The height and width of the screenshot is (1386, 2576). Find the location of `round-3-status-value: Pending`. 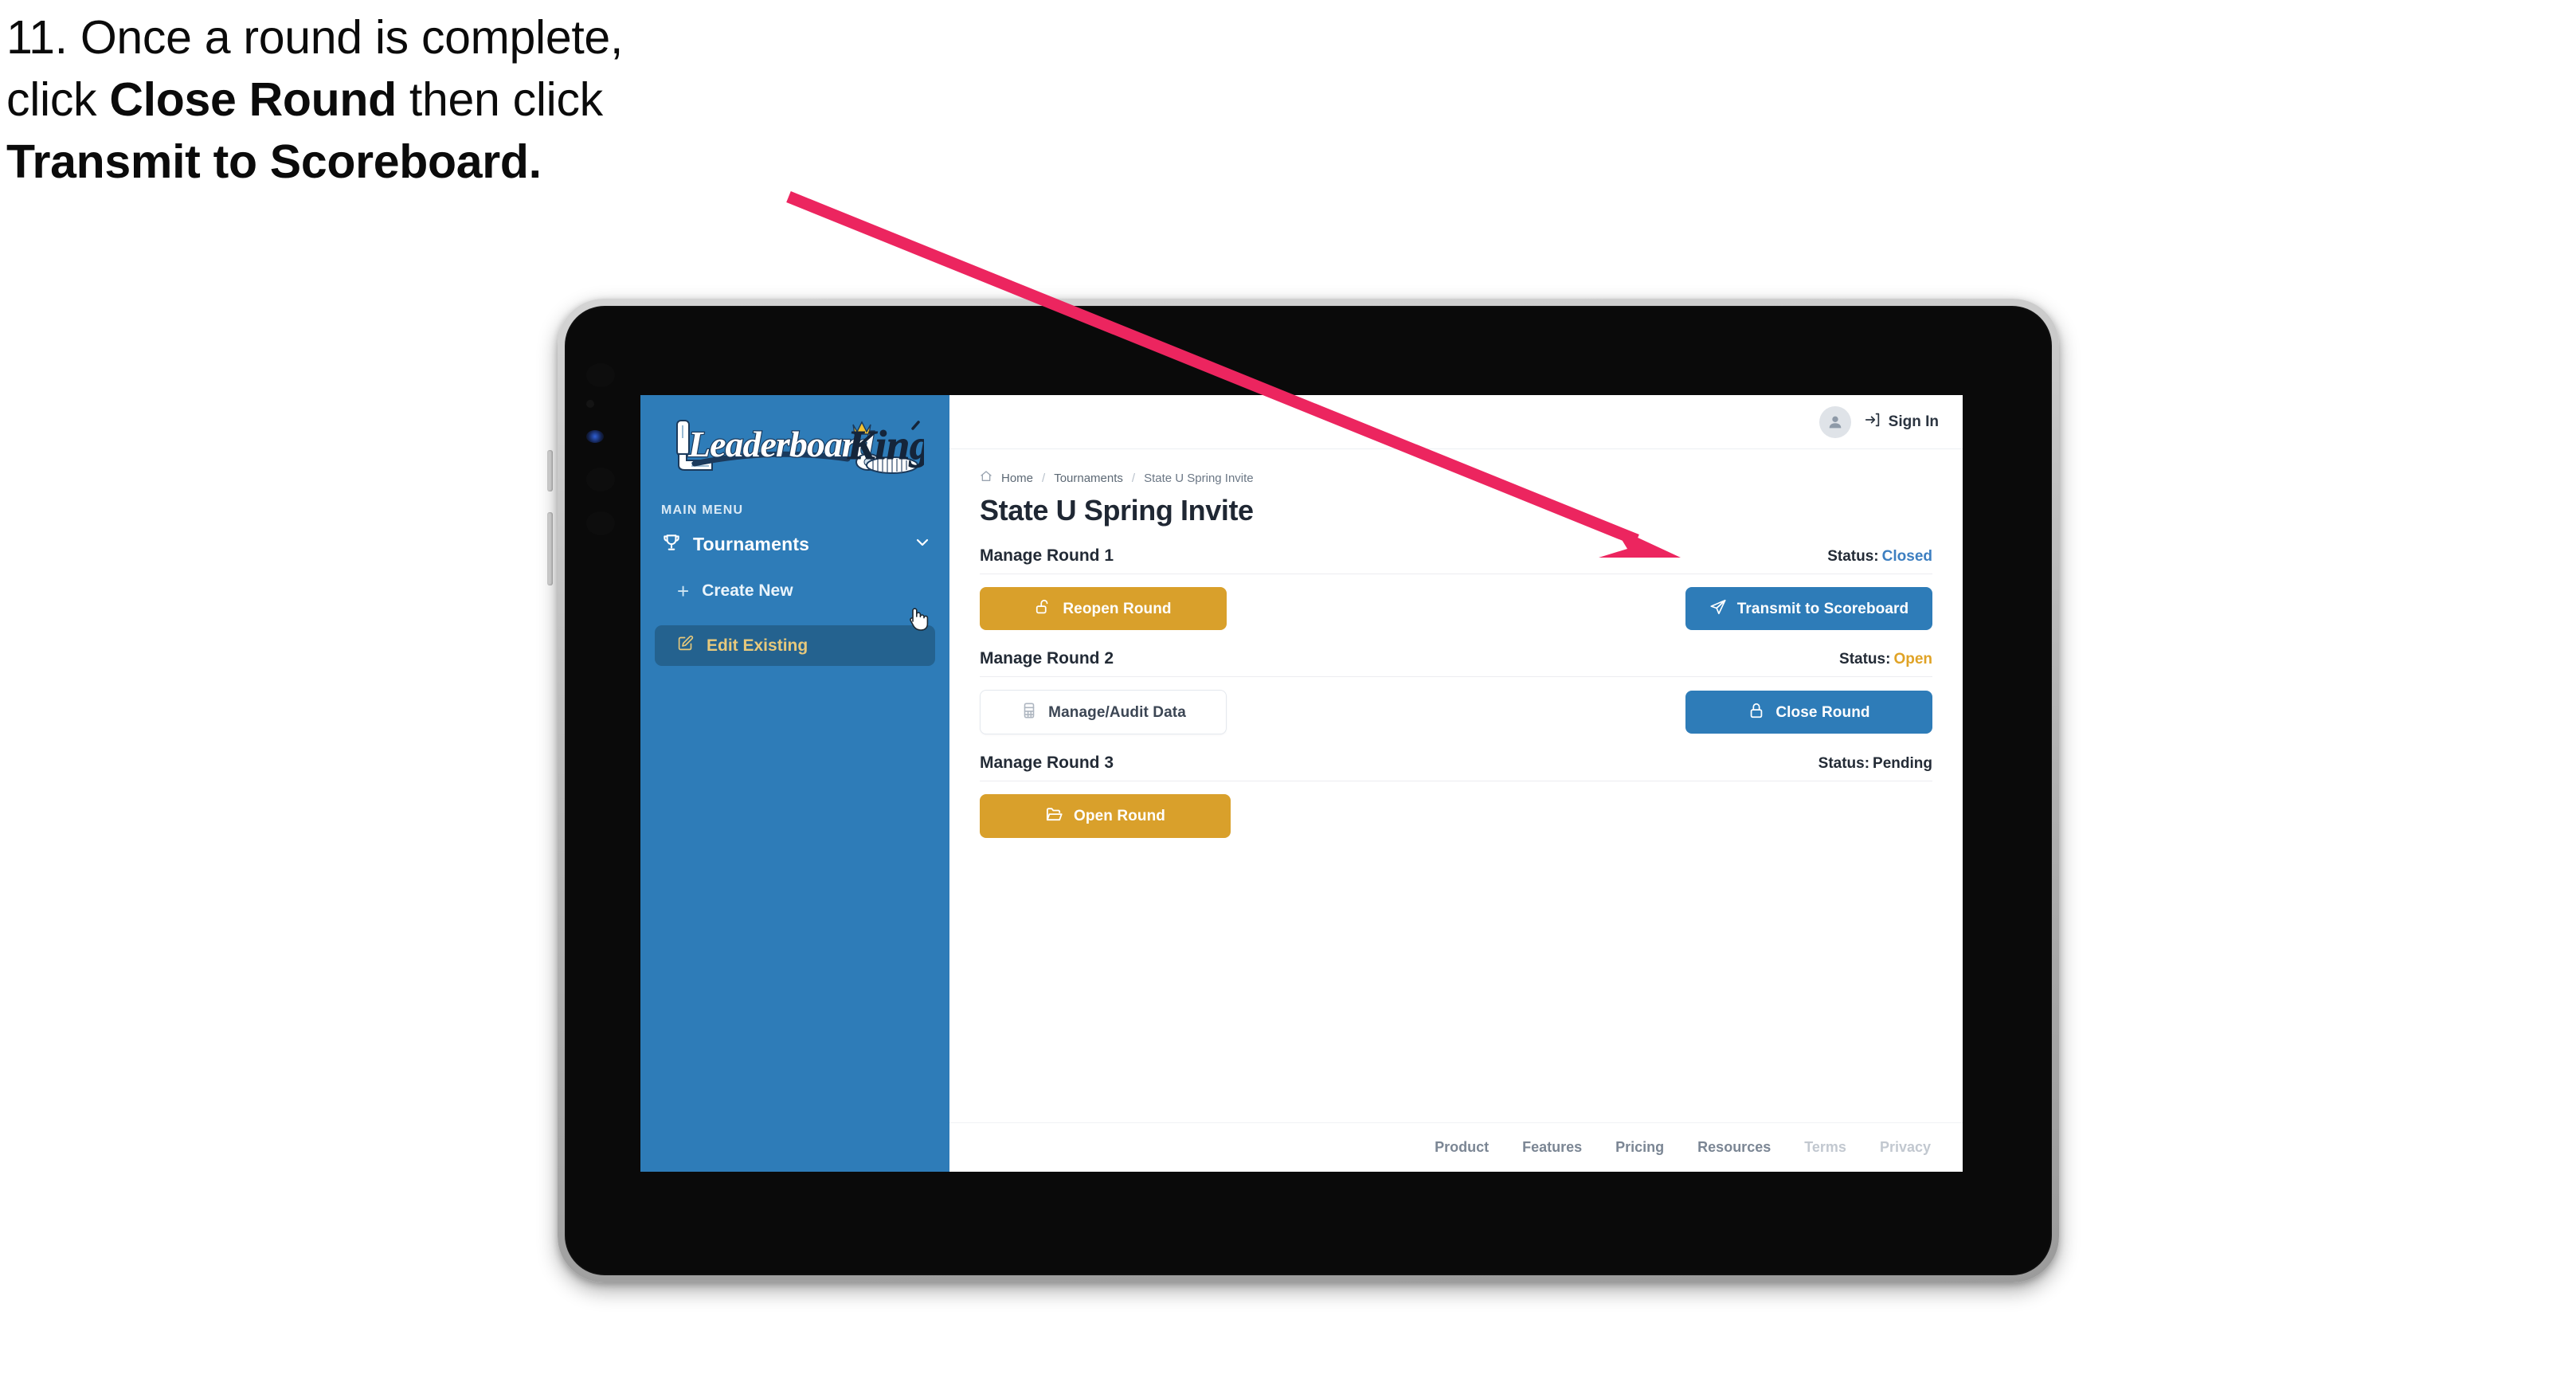

round-3-status-value: Pending is located at coordinates (1902, 763).